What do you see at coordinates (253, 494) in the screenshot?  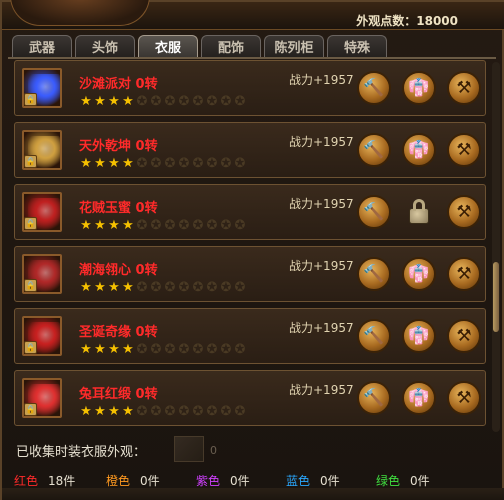 I see `bottom-strip` at bounding box center [253, 494].